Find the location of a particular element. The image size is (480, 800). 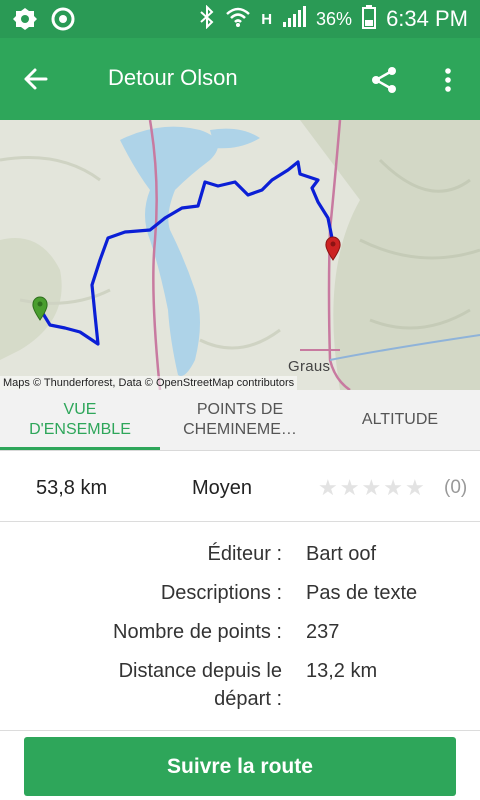

detail-label: Descriptions : is located at coordinates (221, 593).